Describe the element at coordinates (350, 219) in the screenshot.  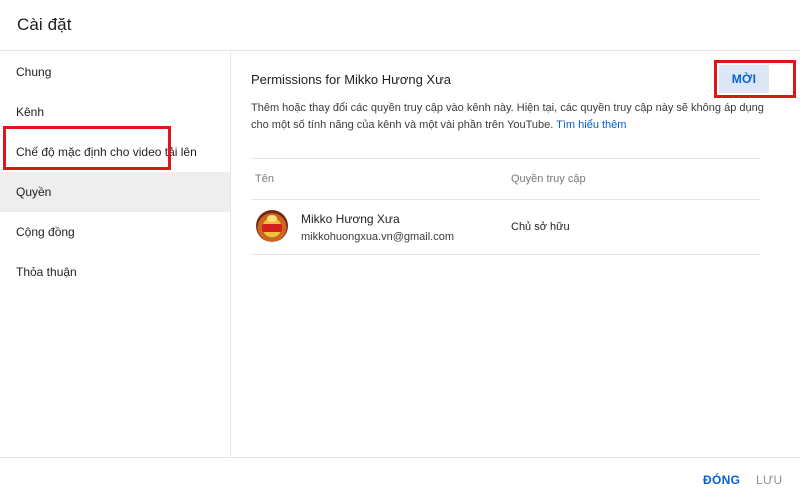
I see `user-name: Mikko Hương Xưa` at that location.